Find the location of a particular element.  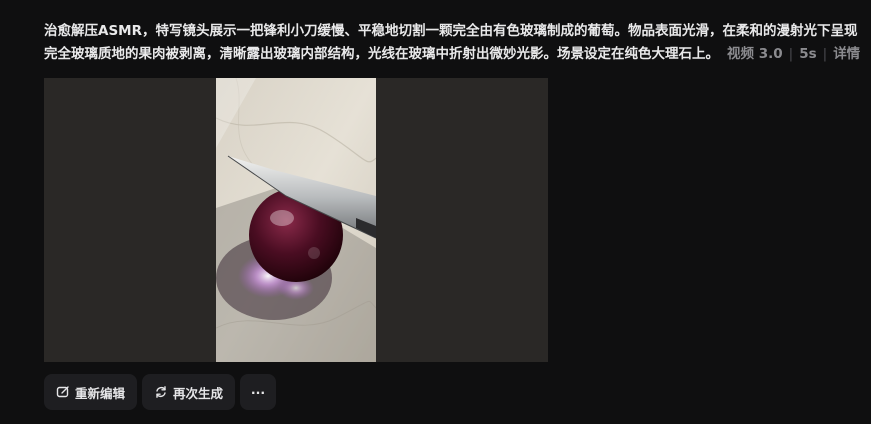

video-thumbnail is located at coordinates (296, 220).